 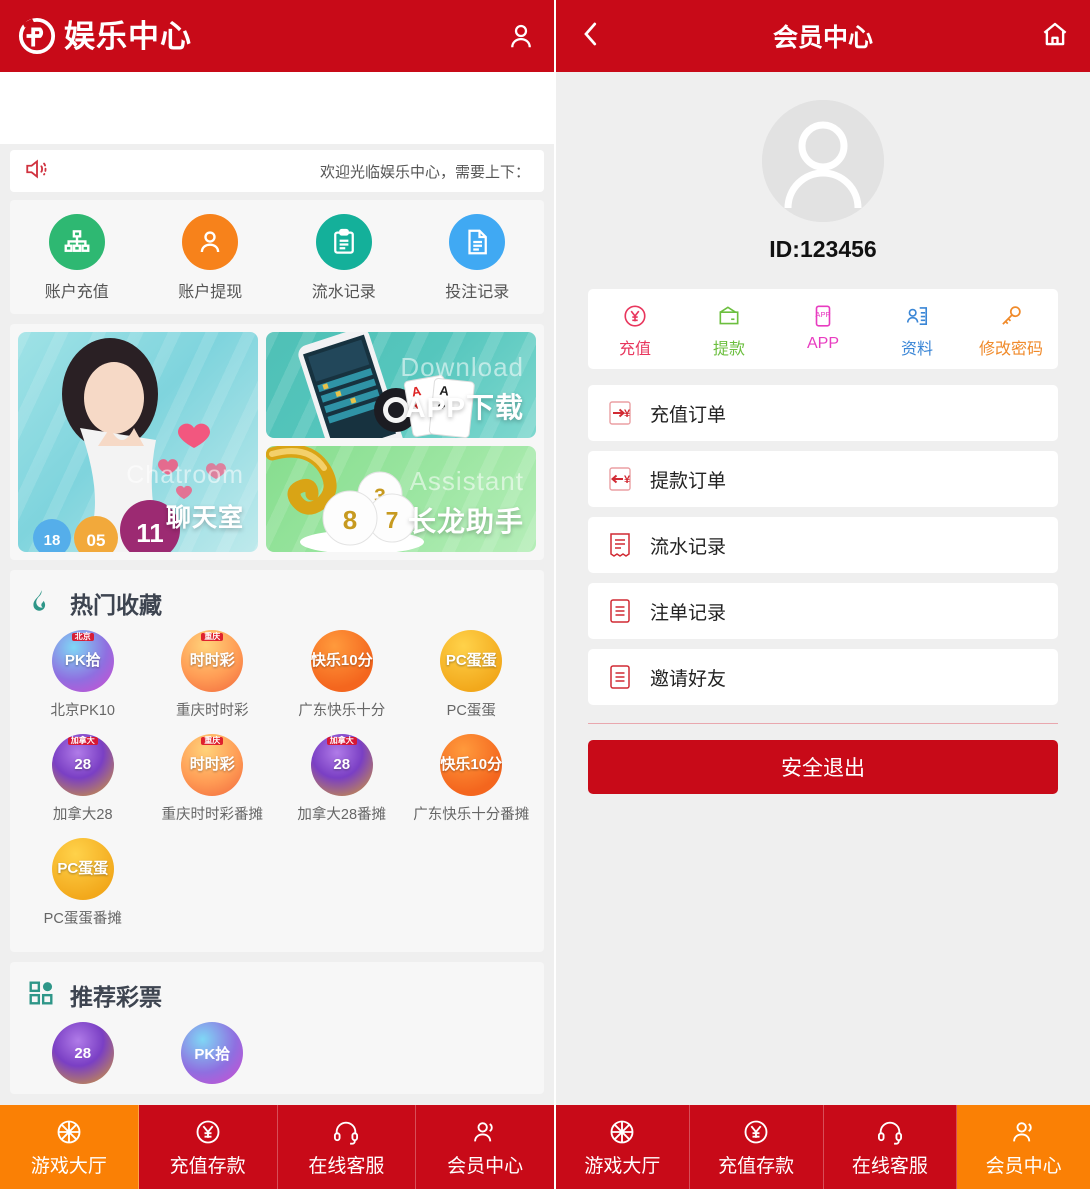 I want to click on quick-action-recharge: 账户充值, so click(x=77, y=258).